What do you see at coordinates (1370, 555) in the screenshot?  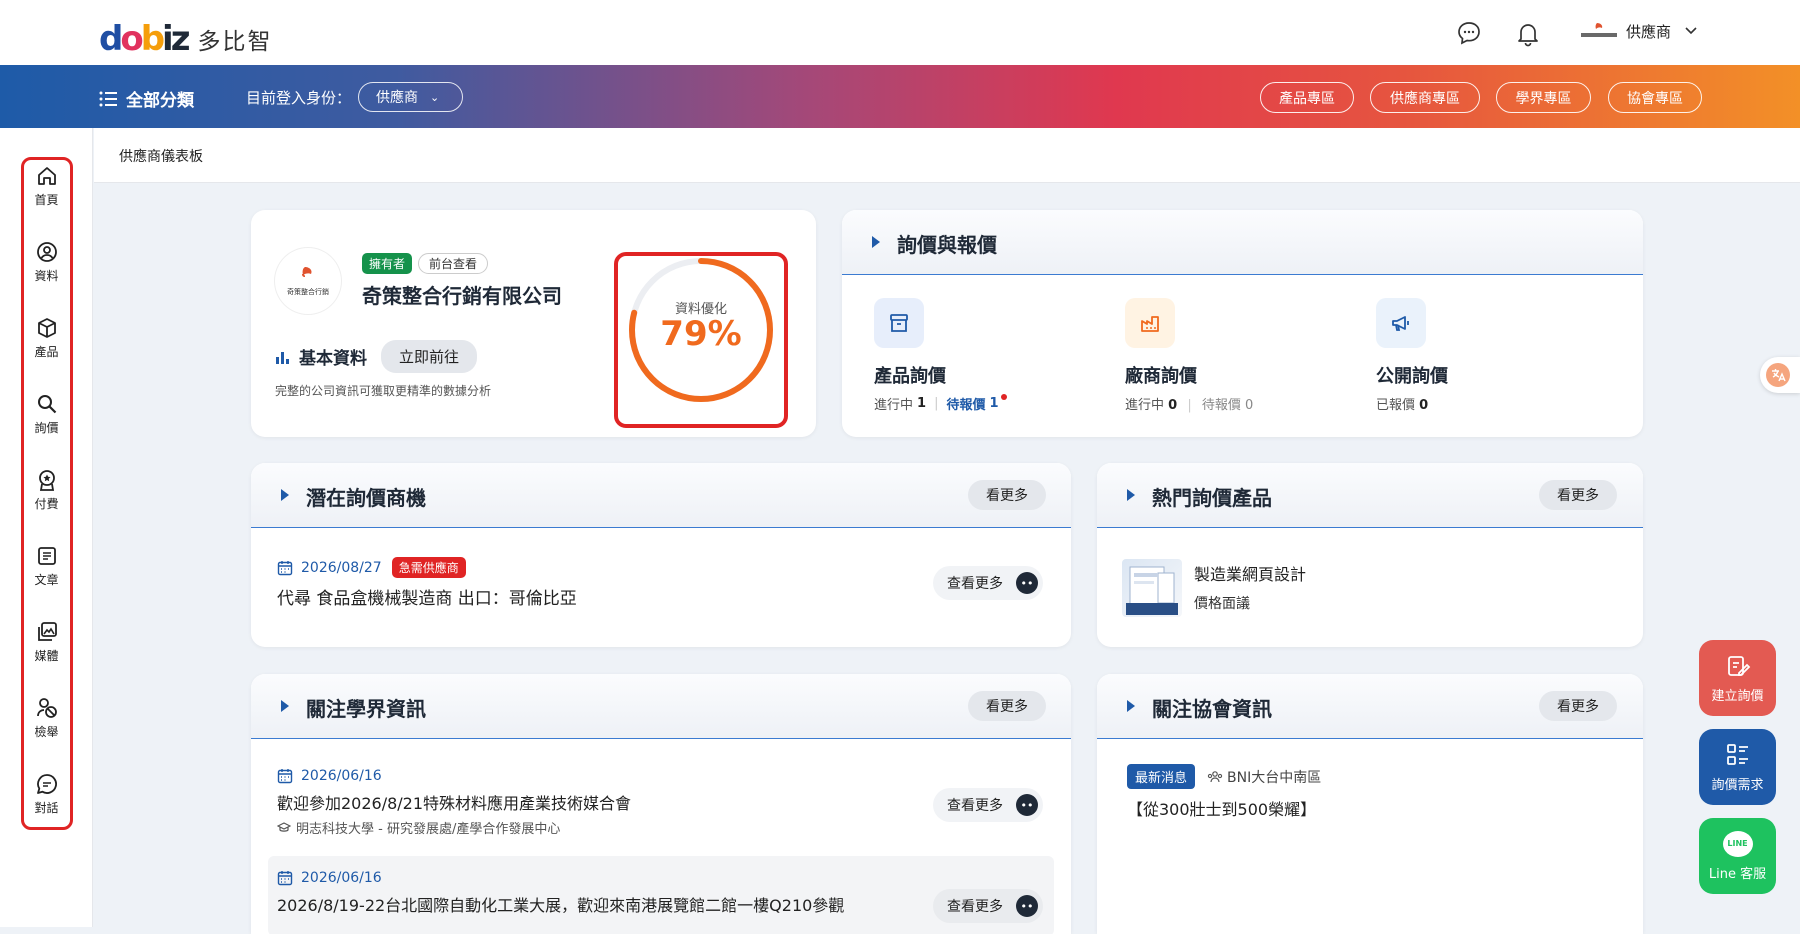 I see `hot-products-card: 熱門詢價產品 看更多 製造業網頁設計 價格面議` at bounding box center [1370, 555].